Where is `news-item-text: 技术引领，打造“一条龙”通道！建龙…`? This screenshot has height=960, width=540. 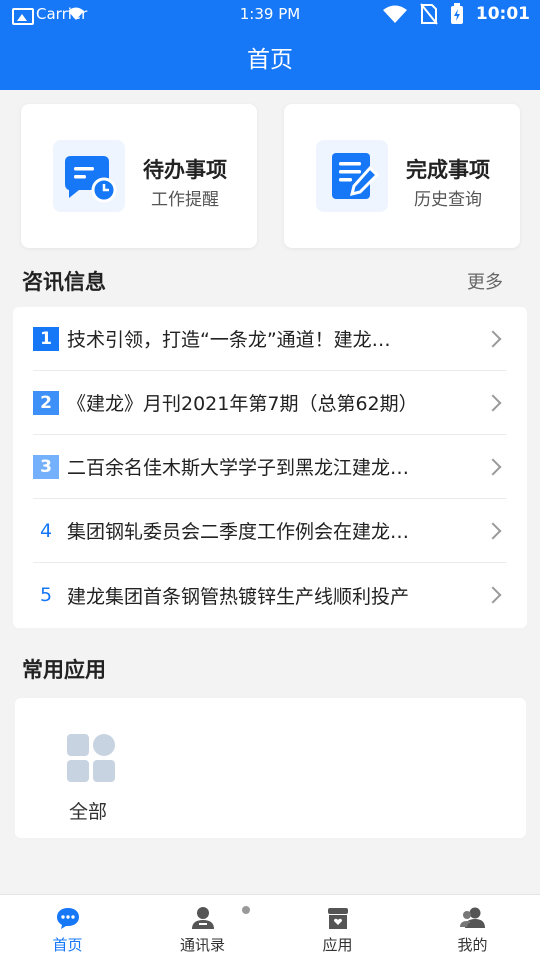
news-item-text: 技术引领，打造“一条龙”通道！建龙… is located at coordinates (229, 340).